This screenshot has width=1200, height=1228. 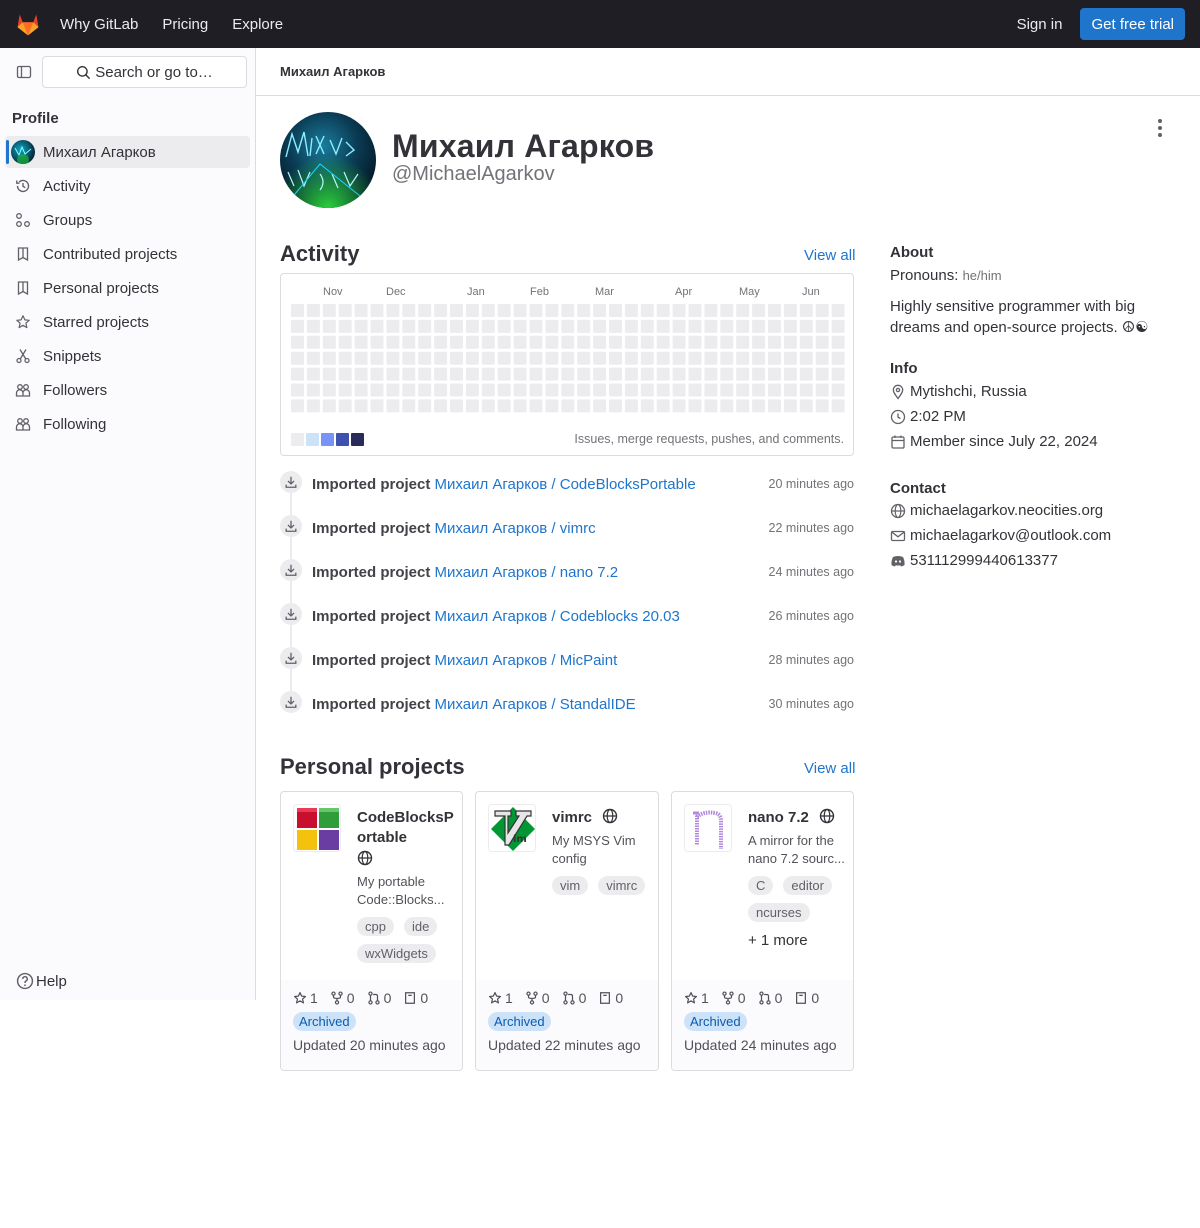 I want to click on get-free-trial-button: Get free trial, so click(x=1132, y=24).